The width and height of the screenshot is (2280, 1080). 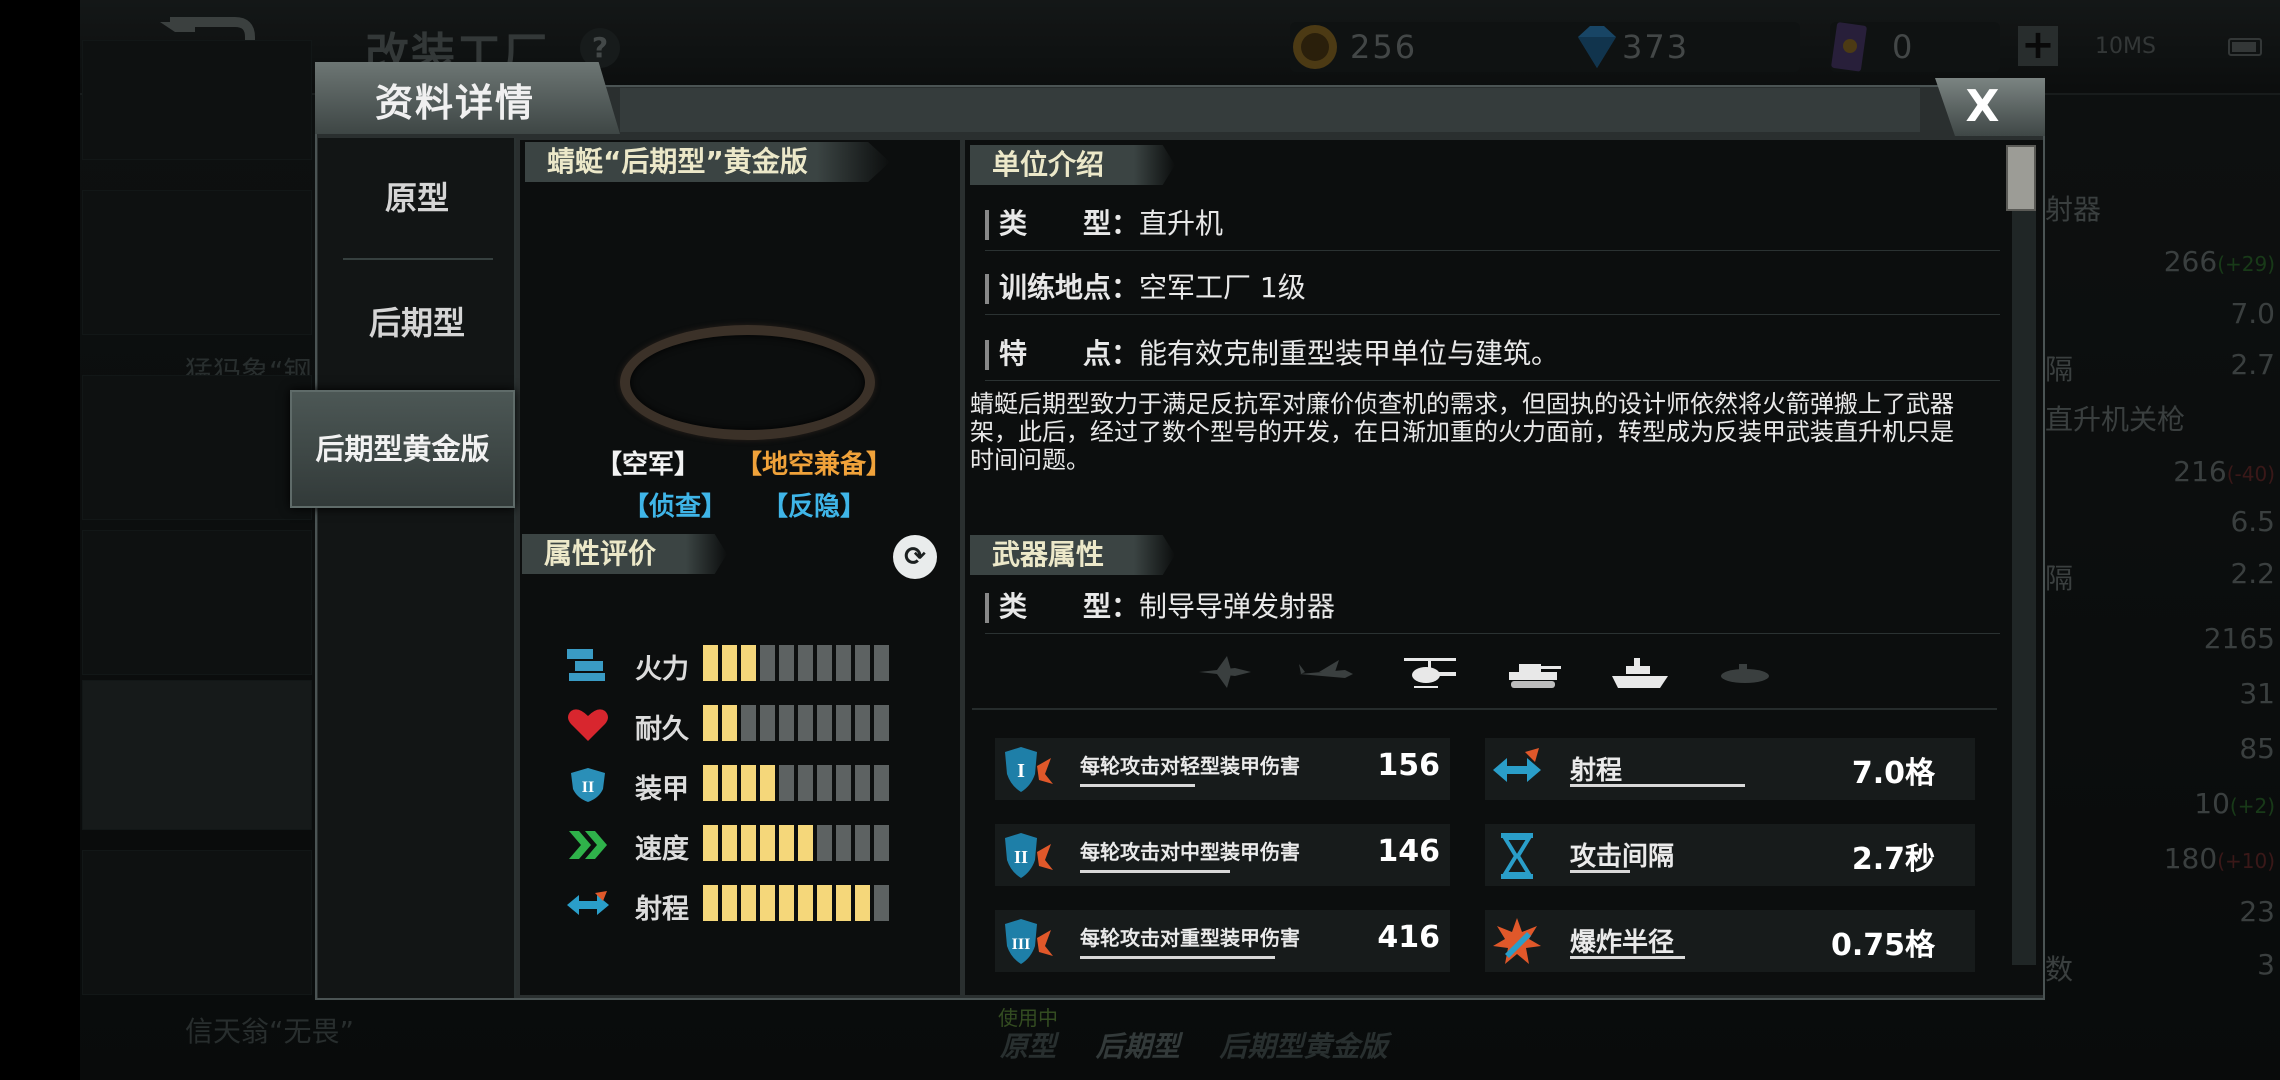 What do you see at coordinates (1326, 669) in the screenshot?
I see `bomber-jet-icon` at bounding box center [1326, 669].